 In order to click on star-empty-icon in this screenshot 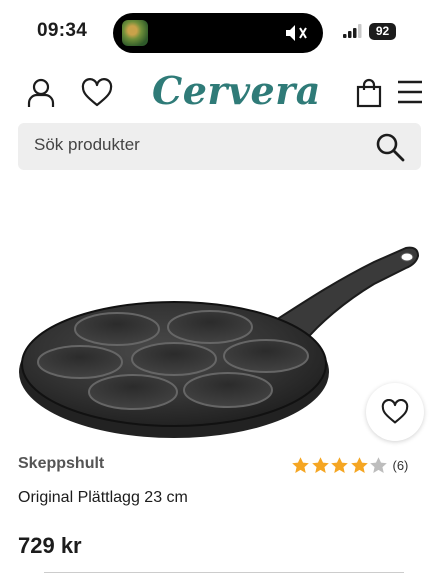, I will do `click(378, 464)`.